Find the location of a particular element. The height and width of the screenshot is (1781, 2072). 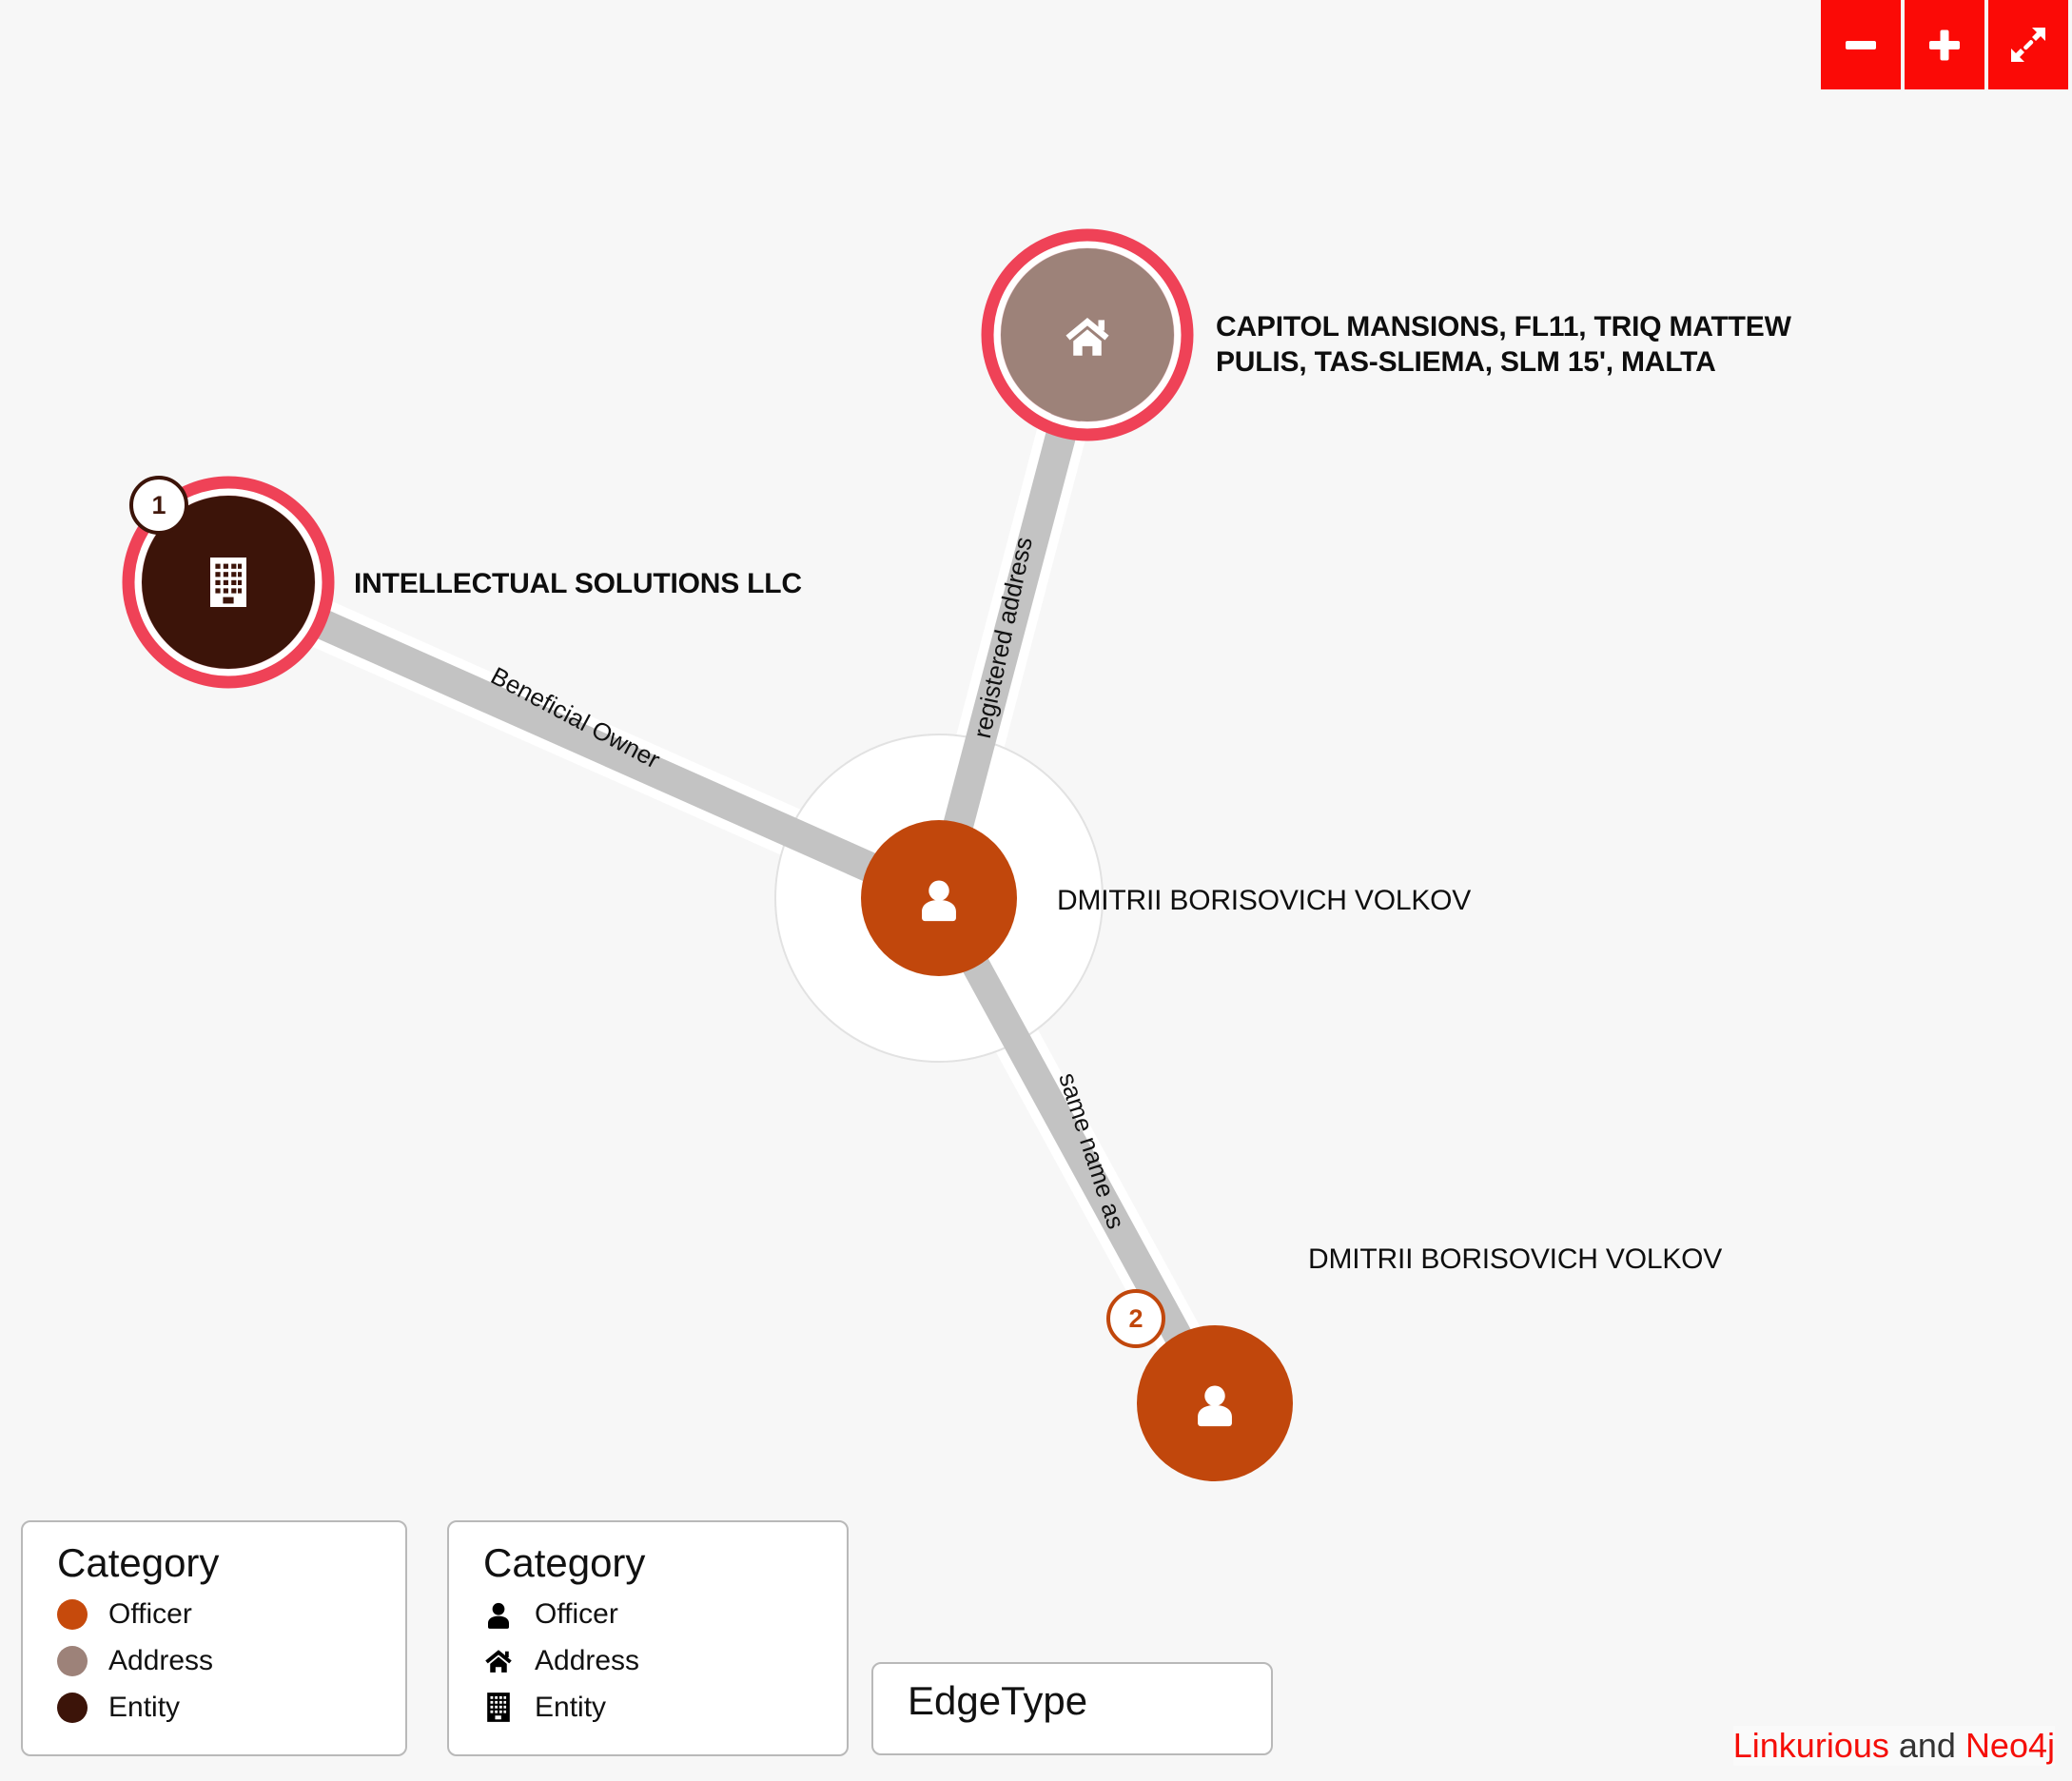

fit-to-screen-button is located at coordinates (2028, 44).